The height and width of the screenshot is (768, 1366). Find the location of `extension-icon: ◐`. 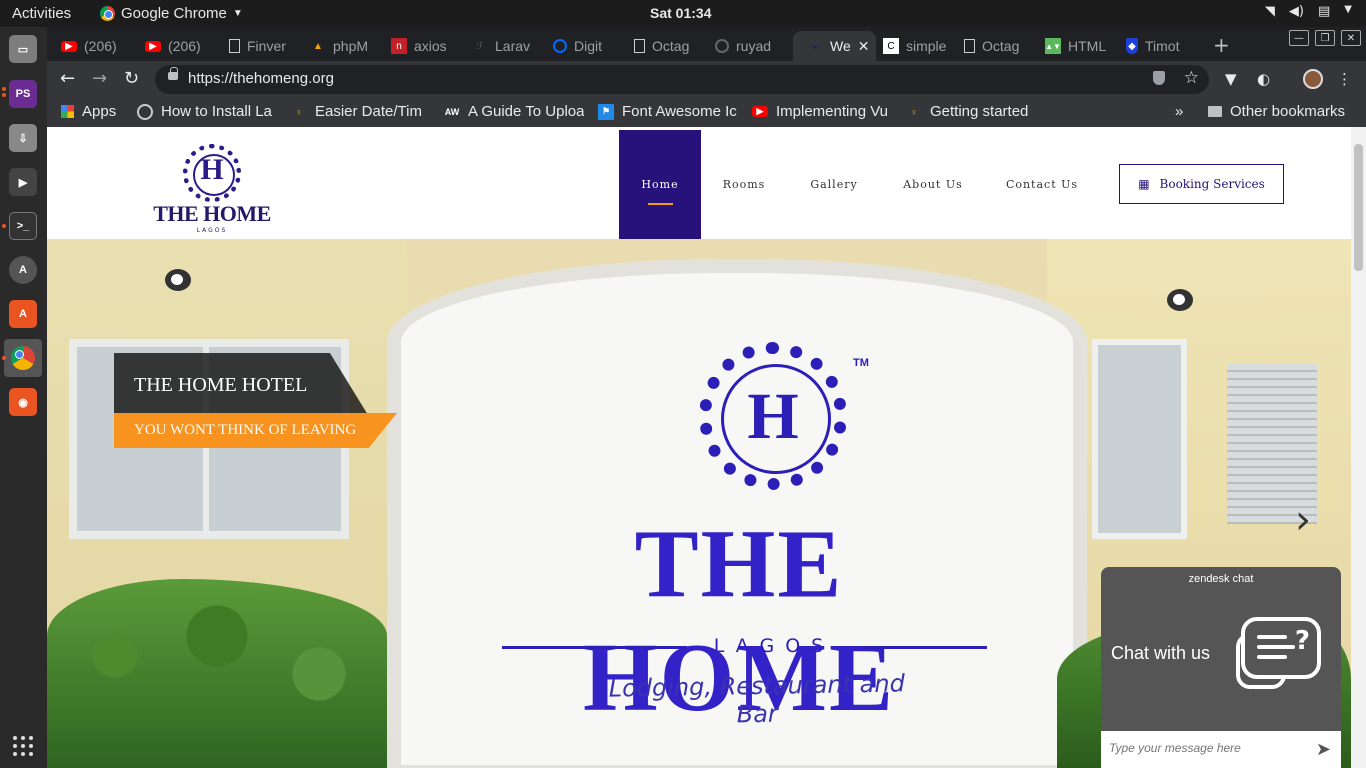

extension-icon: ◐ is located at coordinates (1263, 79).